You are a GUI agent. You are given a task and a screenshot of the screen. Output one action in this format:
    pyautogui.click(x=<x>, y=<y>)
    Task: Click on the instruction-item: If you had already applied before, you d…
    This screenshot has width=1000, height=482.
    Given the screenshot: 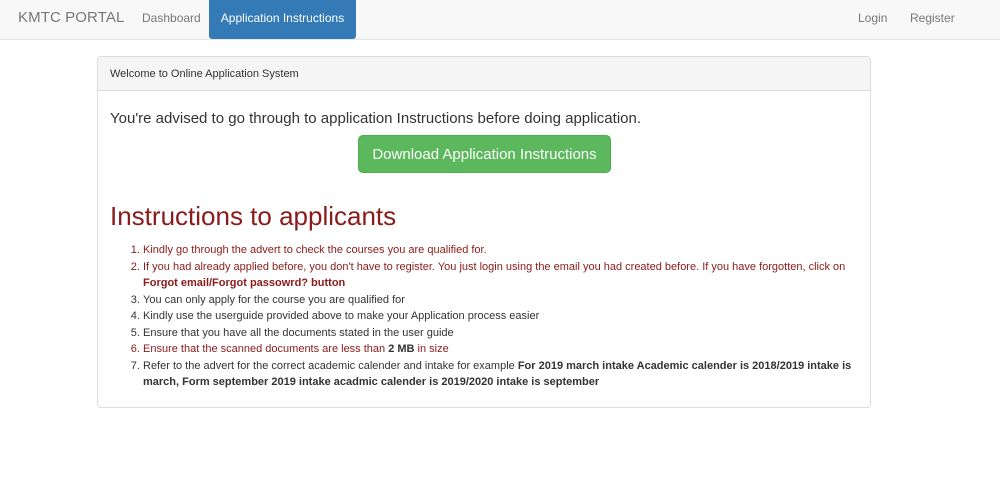 What is the action you would take?
    pyautogui.click(x=502, y=275)
    